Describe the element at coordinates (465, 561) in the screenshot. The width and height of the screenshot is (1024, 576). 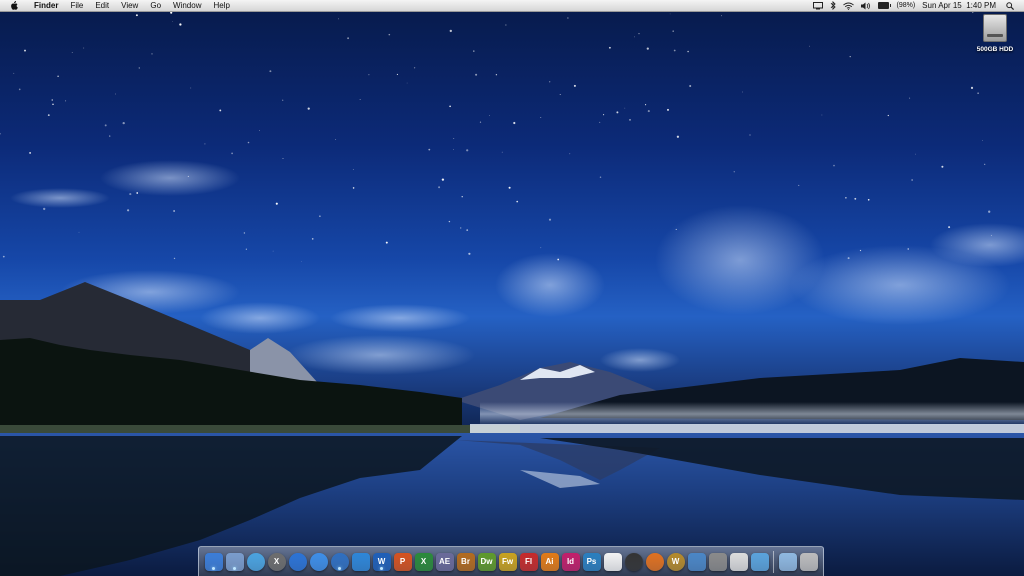
I see `dock-item-bridge: Br` at that location.